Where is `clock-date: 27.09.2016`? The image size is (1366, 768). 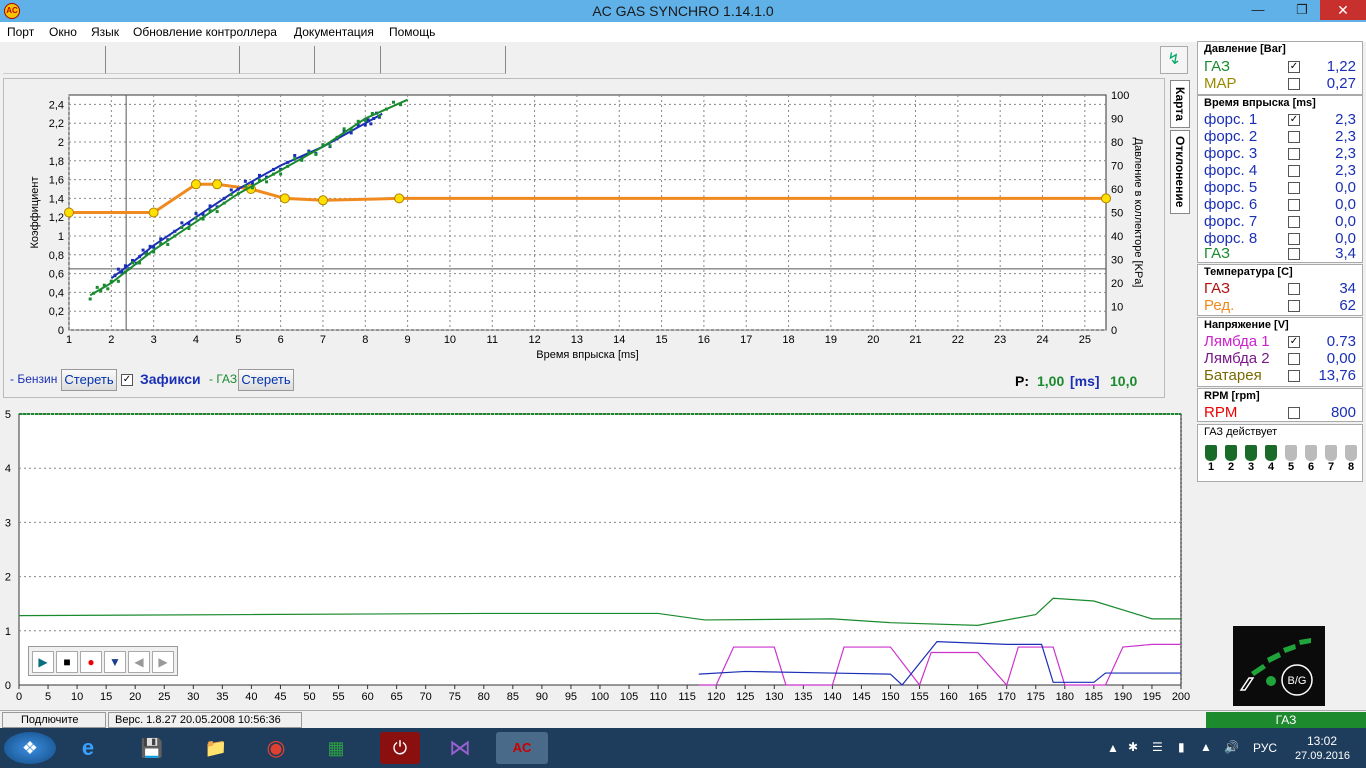 clock-date: 27.09.2016 is located at coordinates (1322, 756).